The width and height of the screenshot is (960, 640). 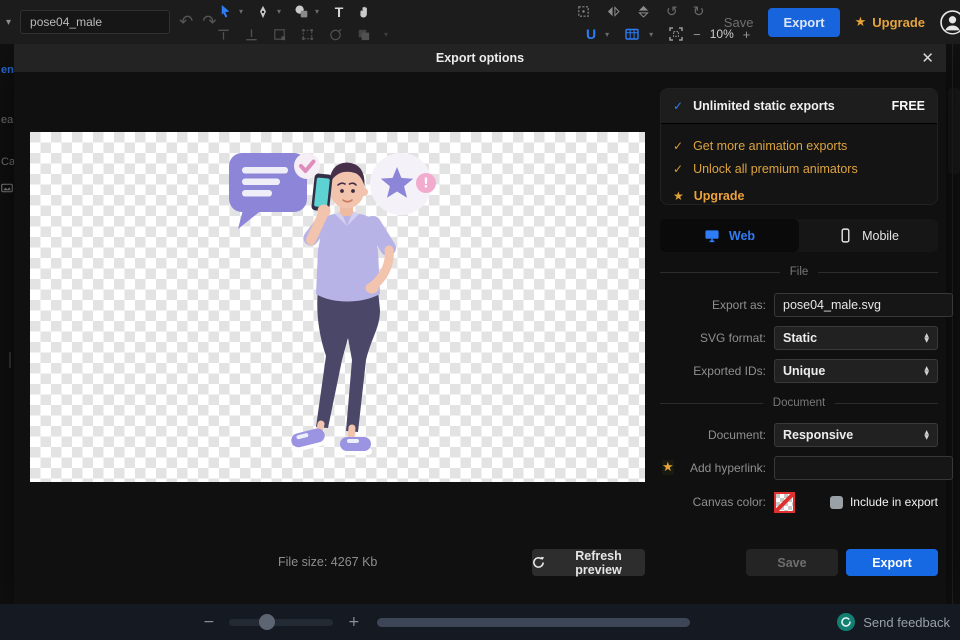 What do you see at coordinates (799, 502) in the screenshot?
I see `canvas-color-row: Canvas color: Include in export` at bounding box center [799, 502].